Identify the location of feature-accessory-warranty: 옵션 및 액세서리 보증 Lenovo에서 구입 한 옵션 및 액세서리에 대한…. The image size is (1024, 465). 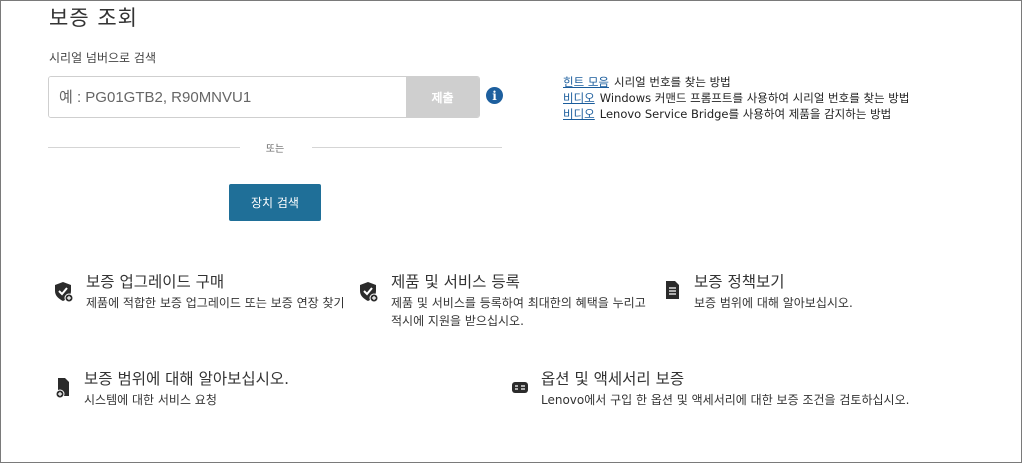
(751, 389).